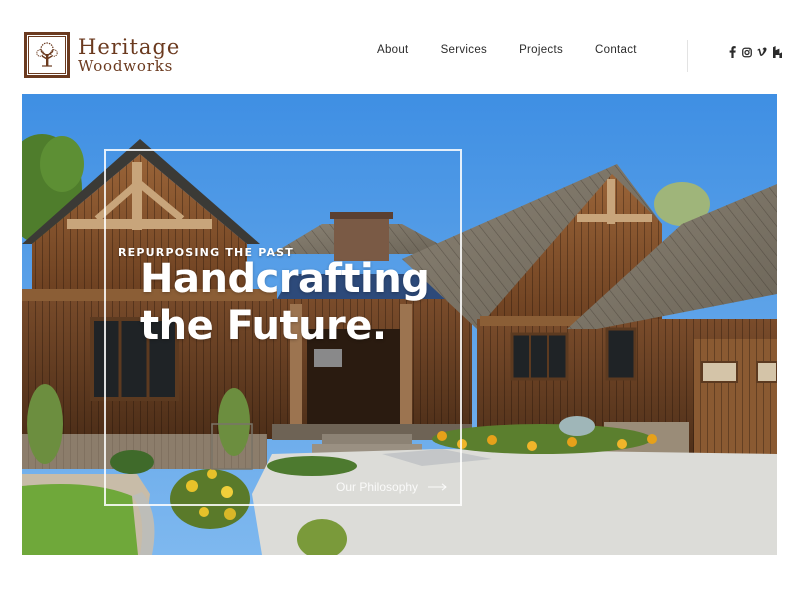  What do you see at coordinates (777, 52) in the screenshot?
I see `houzz-icon` at bounding box center [777, 52].